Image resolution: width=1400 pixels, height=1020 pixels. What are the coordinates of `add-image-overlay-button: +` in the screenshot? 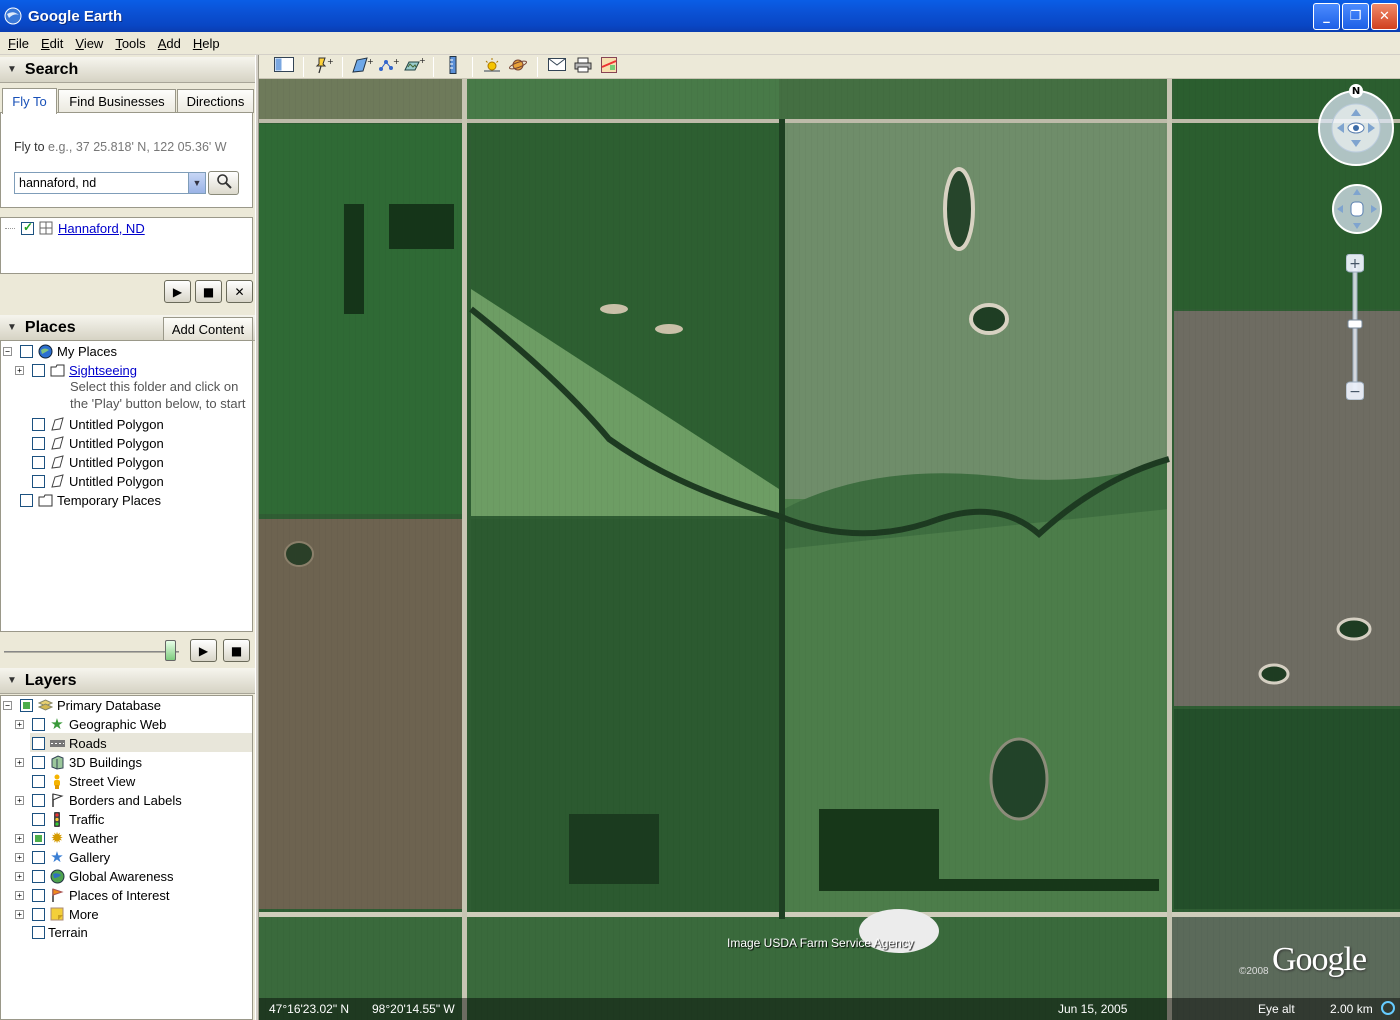 It's located at (414, 67).